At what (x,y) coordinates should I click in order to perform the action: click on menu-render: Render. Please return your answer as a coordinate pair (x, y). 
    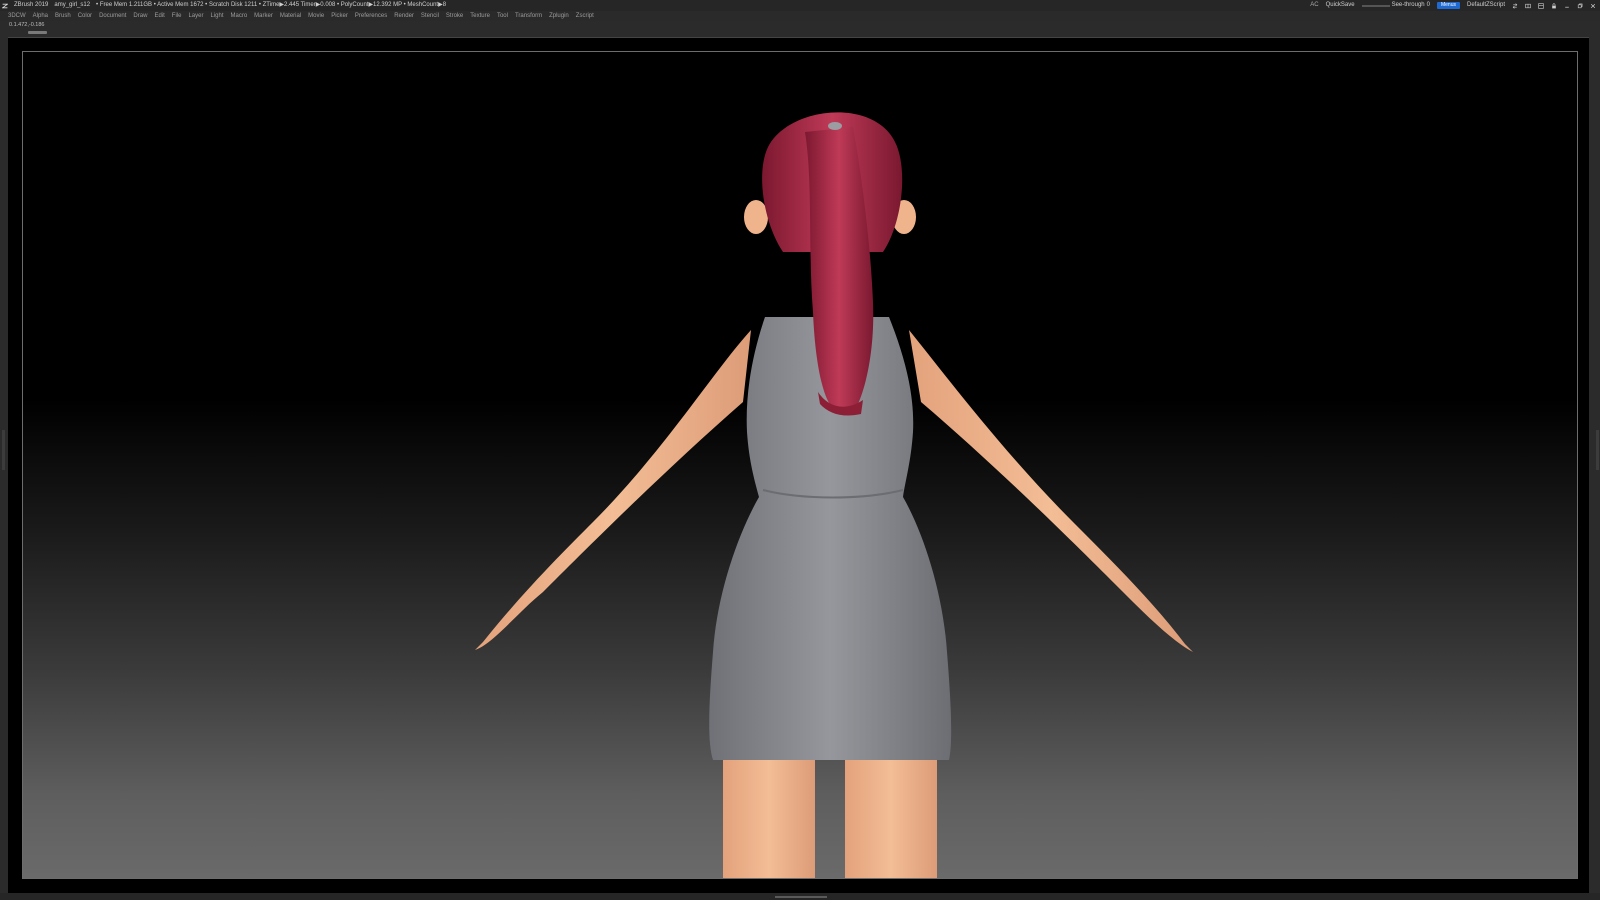
    Looking at the image, I should click on (404, 16).